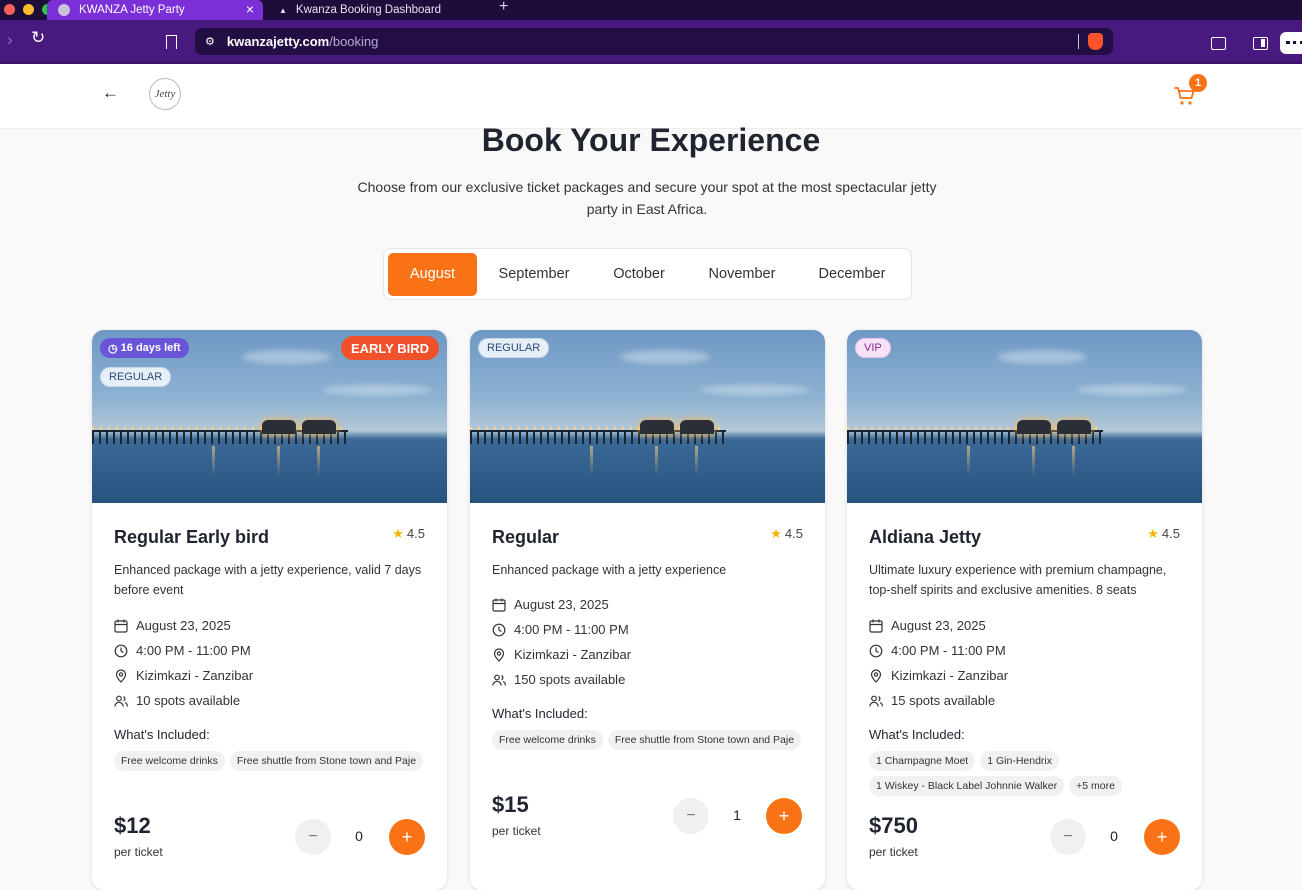  I want to click on cart-count-badge: 1, so click(1198, 83).